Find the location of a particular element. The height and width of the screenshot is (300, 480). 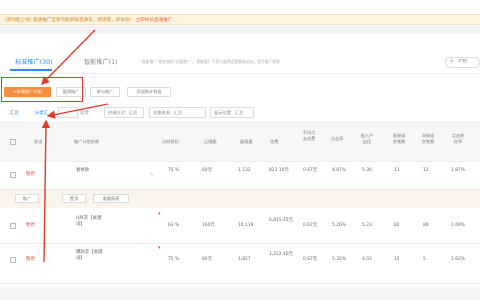

split-link: 分类汇 is located at coordinates (41, 113).